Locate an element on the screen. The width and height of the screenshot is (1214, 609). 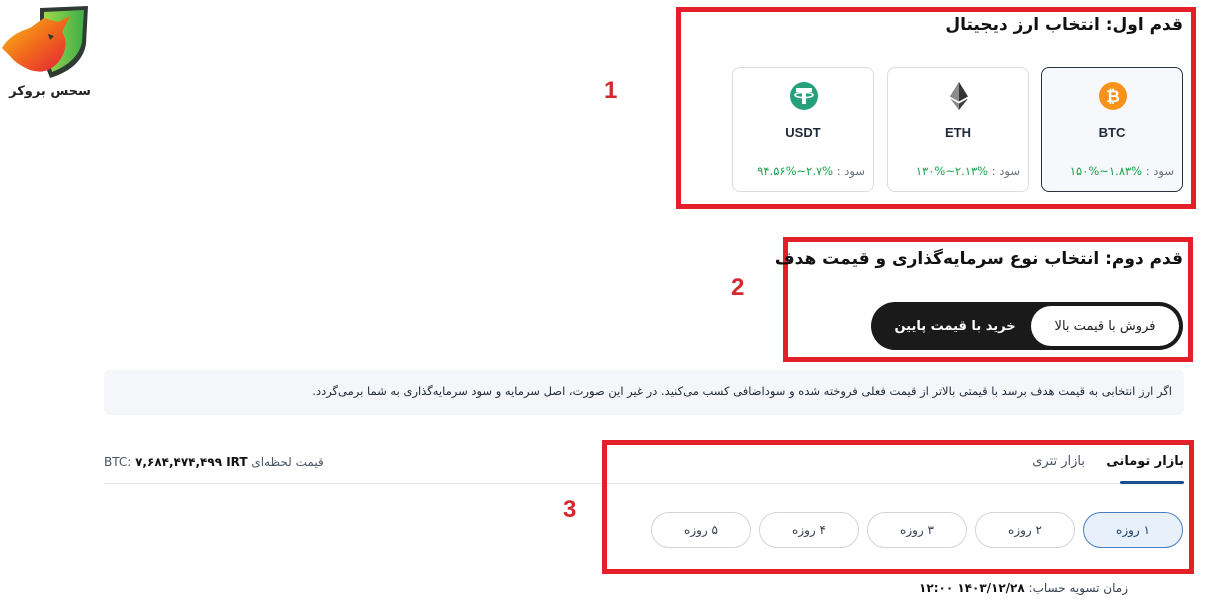
step1-title: قدم اول: انتخاب ارز دیجیتال is located at coordinates (1064, 25).